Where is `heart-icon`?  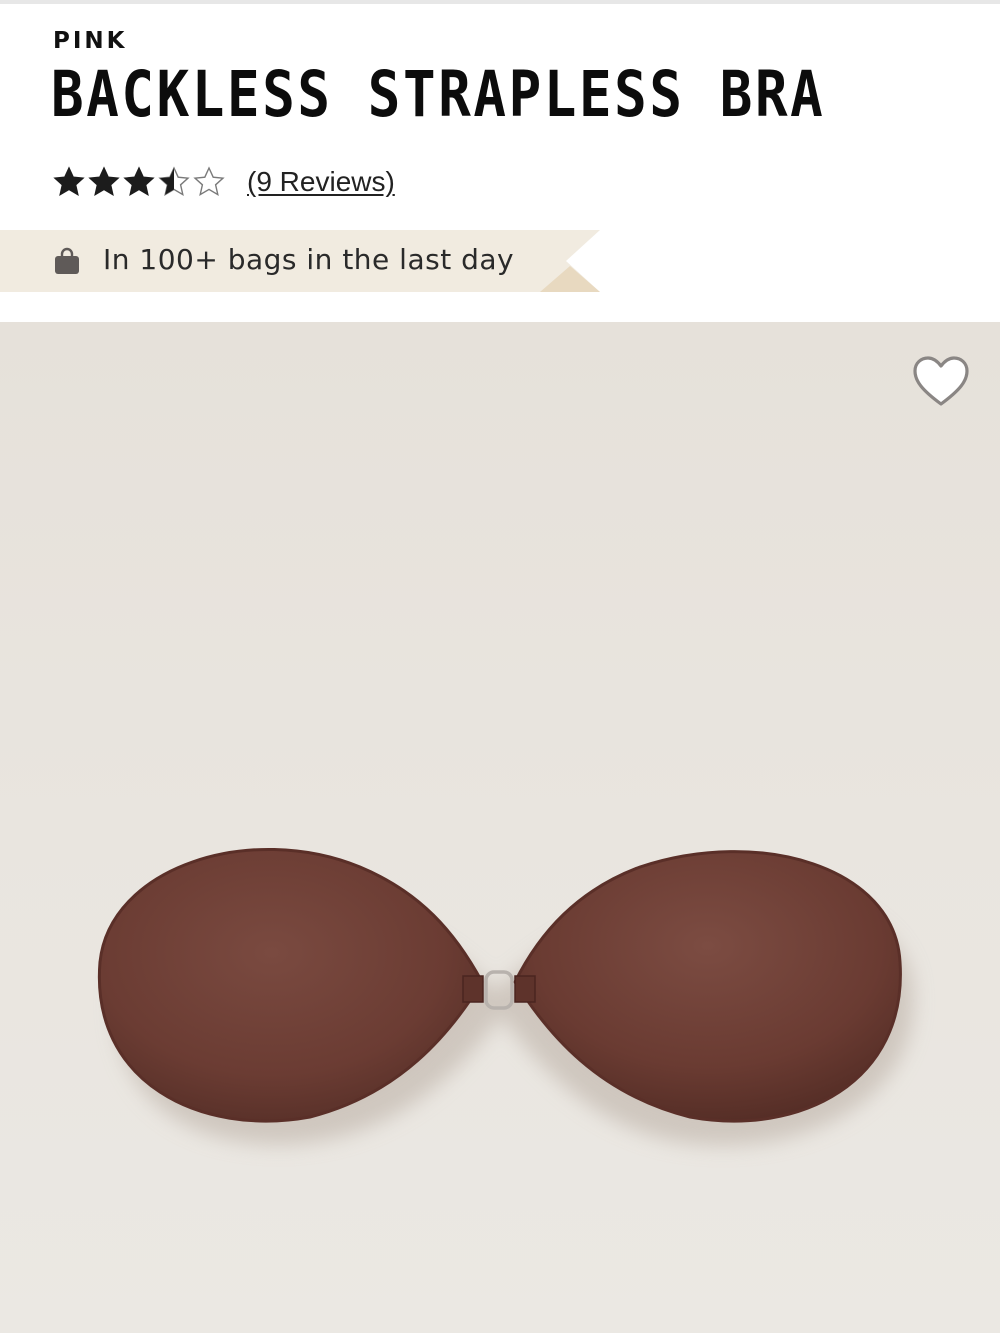 heart-icon is located at coordinates (941, 382).